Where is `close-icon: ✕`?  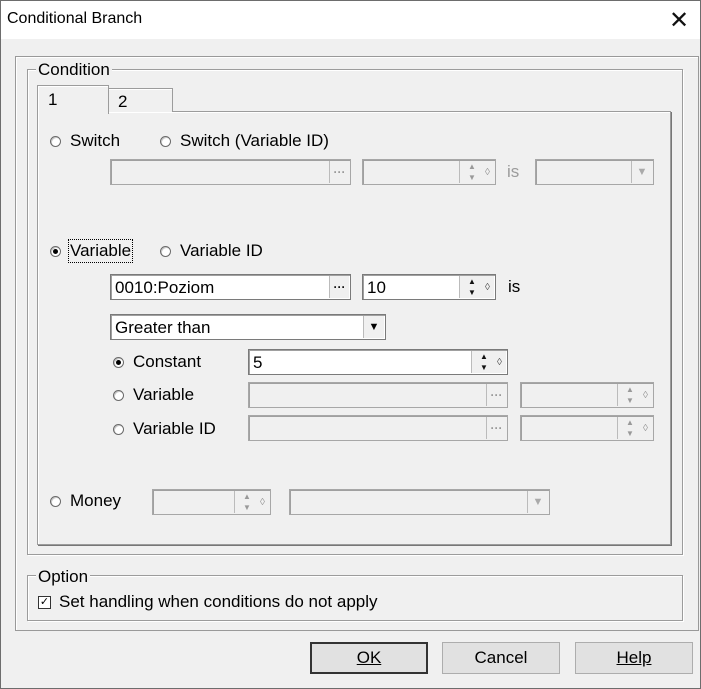 close-icon: ✕ is located at coordinates (679, 20).